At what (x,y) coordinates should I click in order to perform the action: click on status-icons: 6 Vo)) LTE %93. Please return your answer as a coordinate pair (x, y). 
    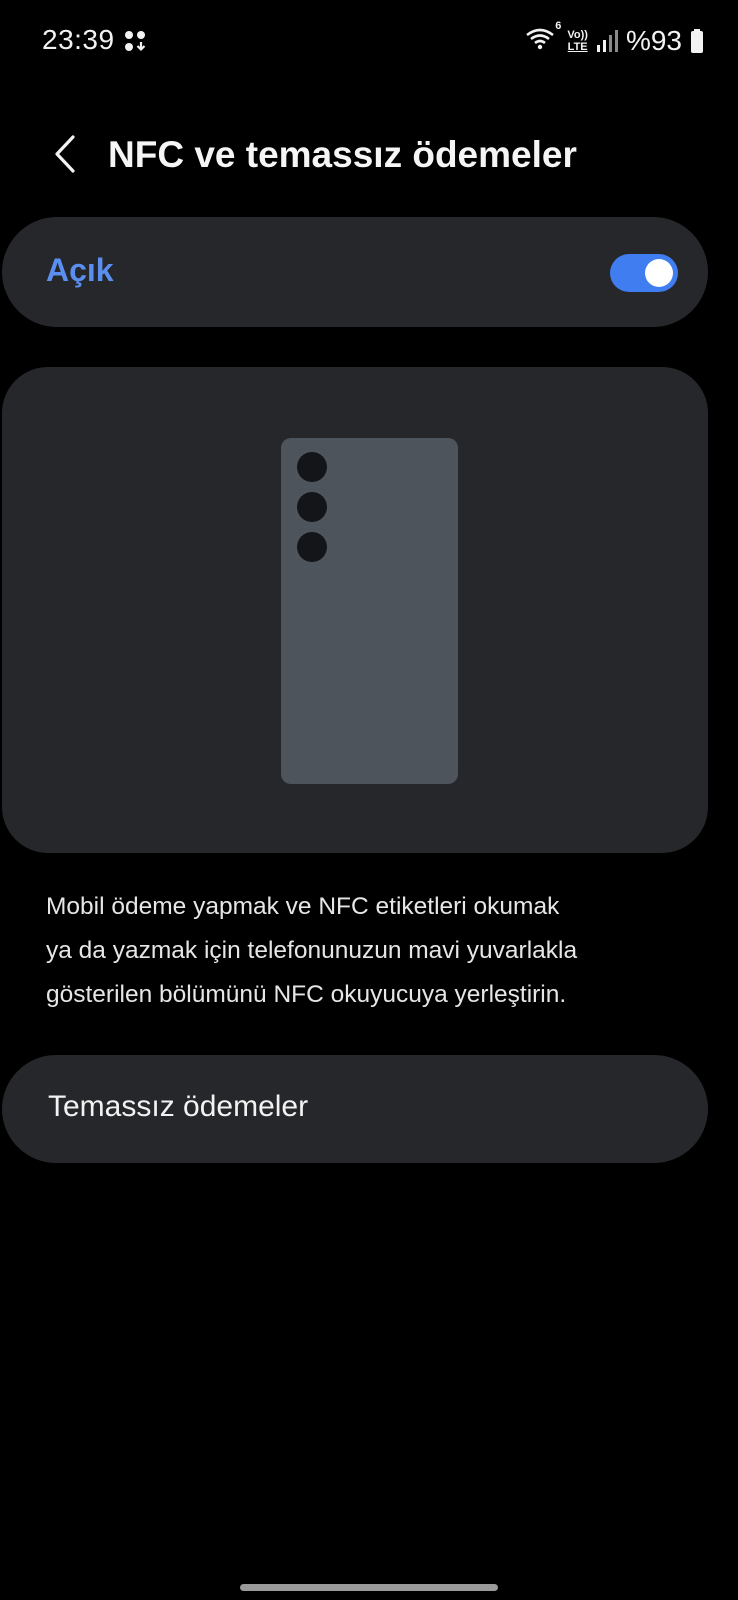
    Looking at the image, I should click on (614, 39).